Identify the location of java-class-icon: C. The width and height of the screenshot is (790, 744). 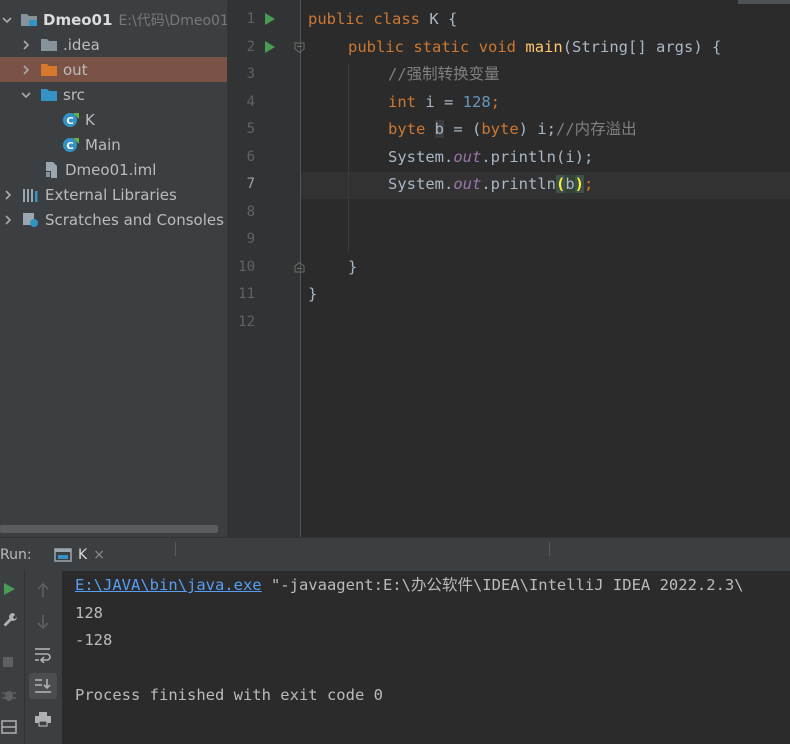
(71, 145).